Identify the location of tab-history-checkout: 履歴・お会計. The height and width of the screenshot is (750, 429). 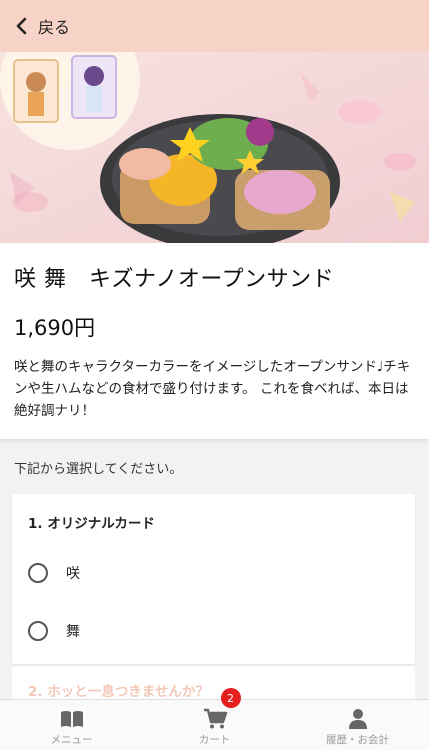
(357, 725).